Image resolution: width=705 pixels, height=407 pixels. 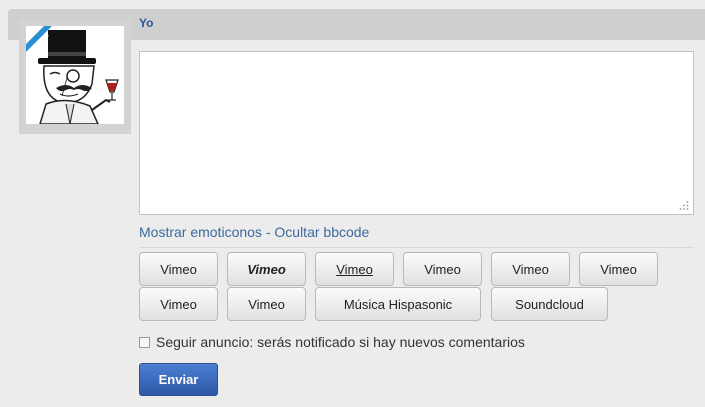 What do you see at coordinates (146, 23) in the screenshot?
I see `username: Yo` at bounding box center [146, 23].